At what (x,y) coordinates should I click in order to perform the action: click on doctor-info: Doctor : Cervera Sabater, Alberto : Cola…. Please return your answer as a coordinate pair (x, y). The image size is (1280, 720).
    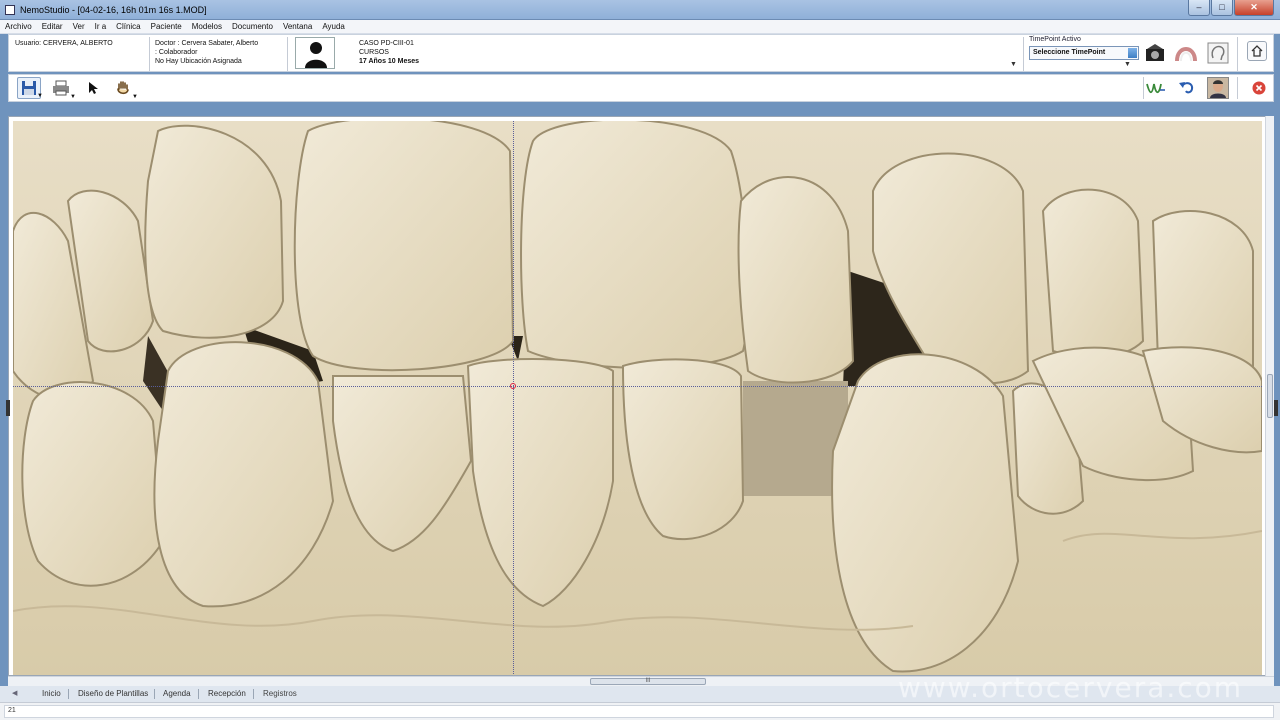
    Looking at the image, I should click on (206, 52).